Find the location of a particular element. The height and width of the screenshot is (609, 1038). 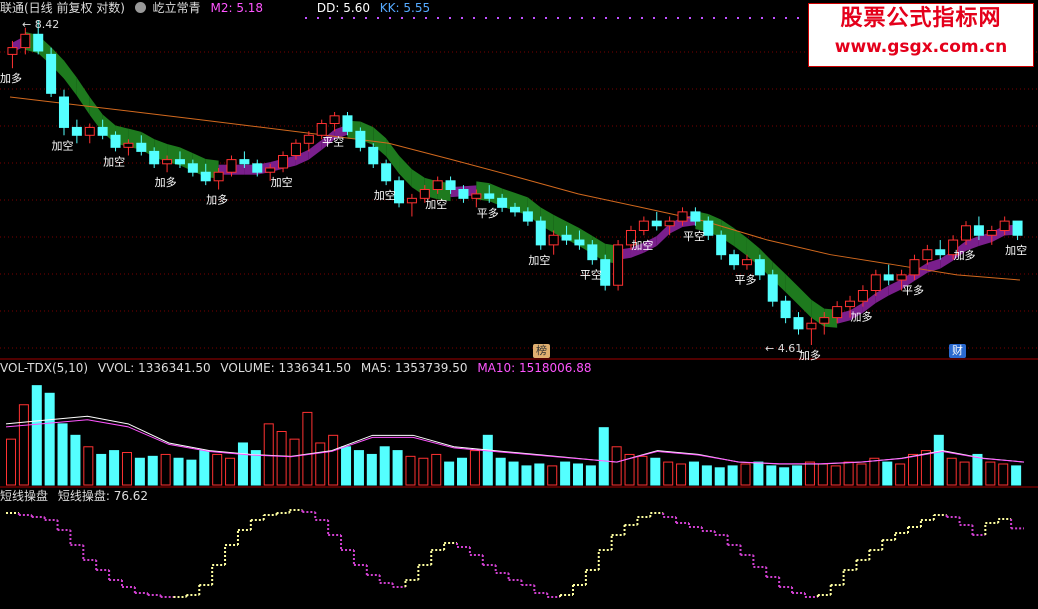

signal-label: 加多 is located at coordinates (810, 355).